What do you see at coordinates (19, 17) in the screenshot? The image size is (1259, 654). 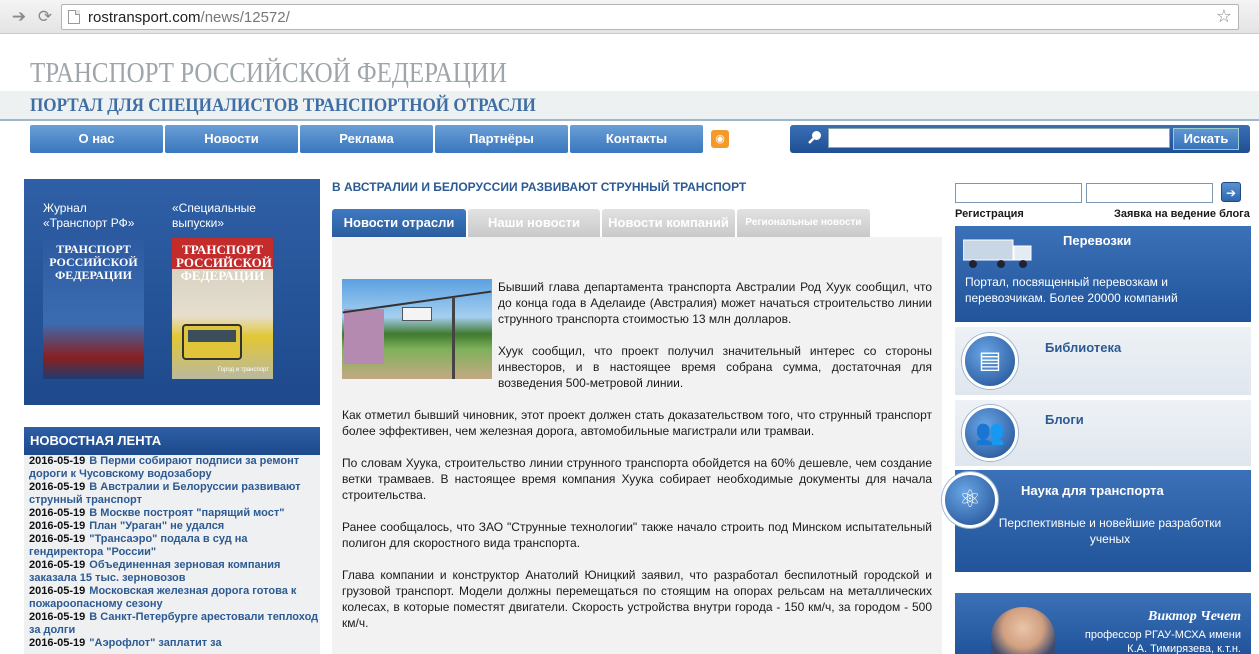 I see `back-icon: ➔` at bounding box center [19, 17].